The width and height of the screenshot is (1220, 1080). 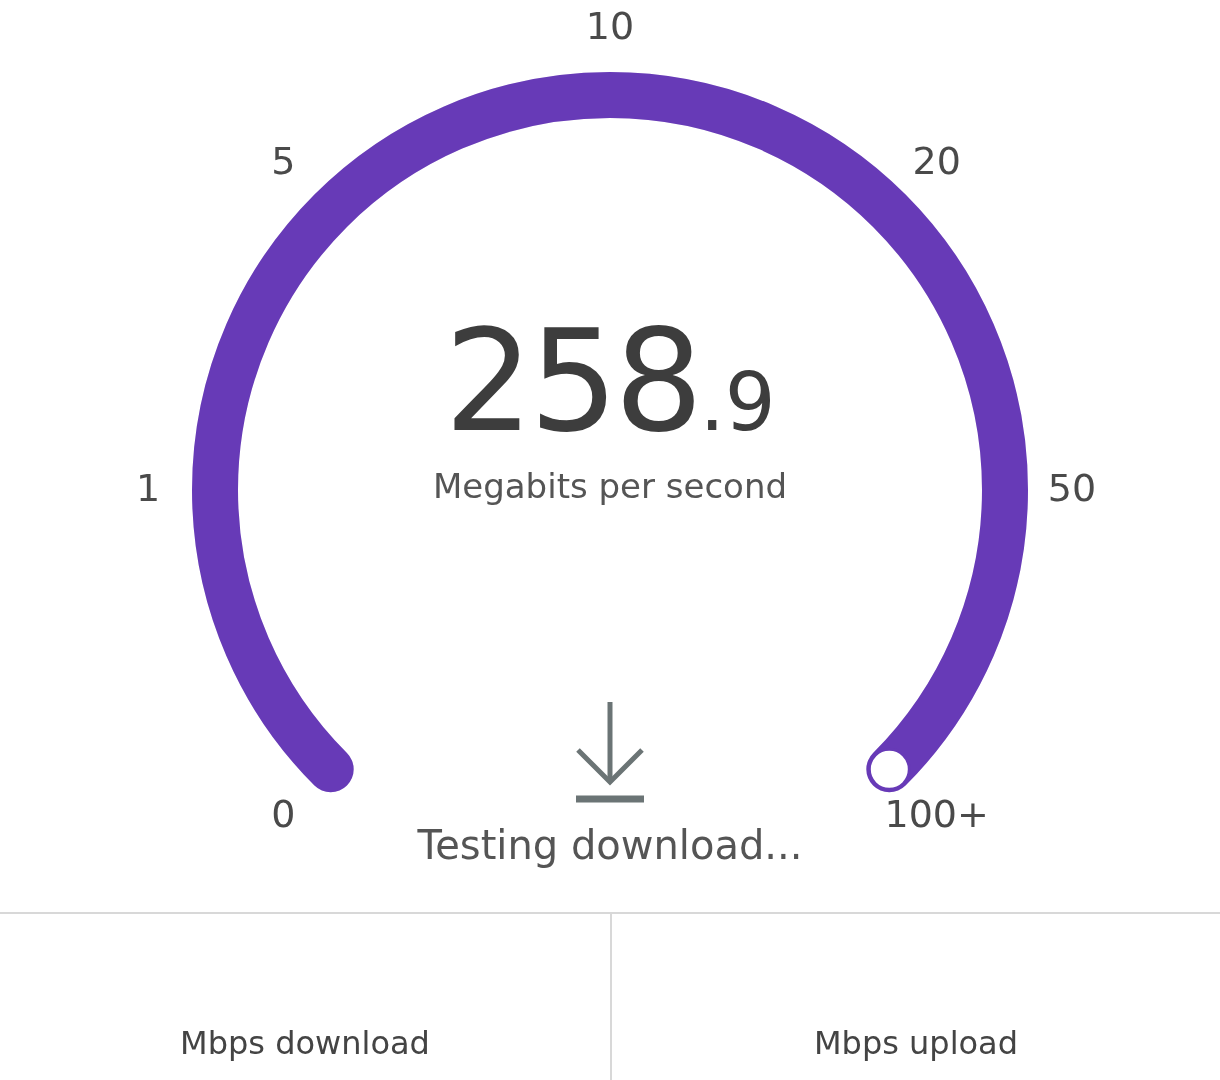 What do you see at coordinates (936, 160) in the screenshot?
I see `gauge-tick-label: 20` at bounding box center [936, 160].